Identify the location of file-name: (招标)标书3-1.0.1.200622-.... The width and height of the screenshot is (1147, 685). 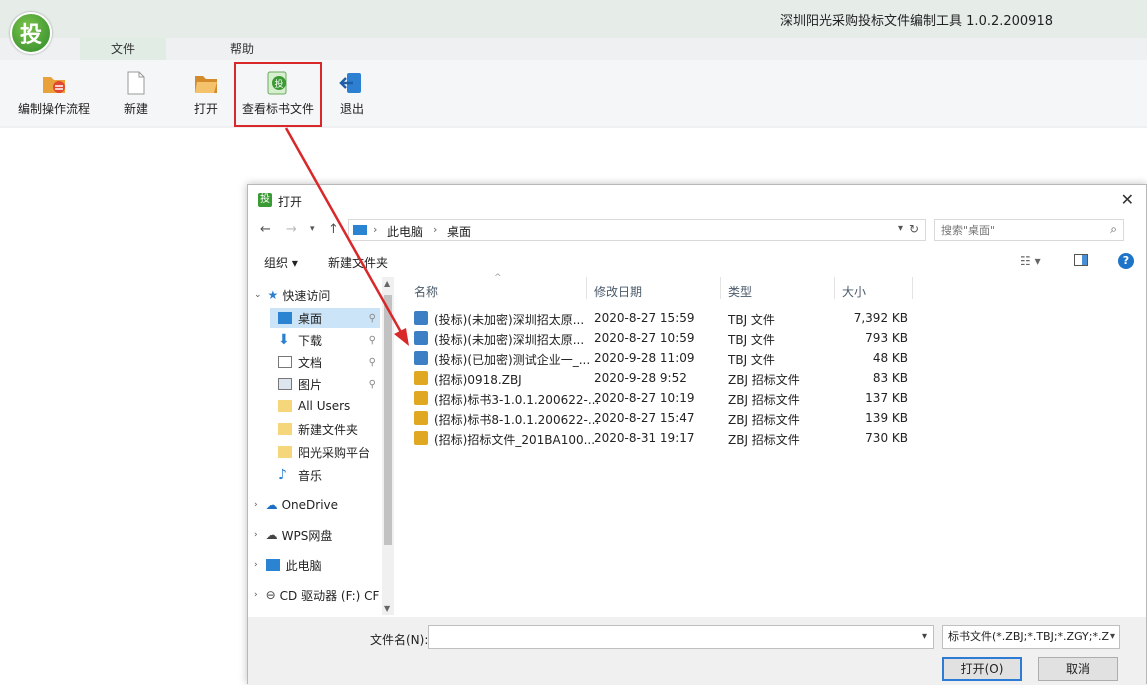
(517, 400).